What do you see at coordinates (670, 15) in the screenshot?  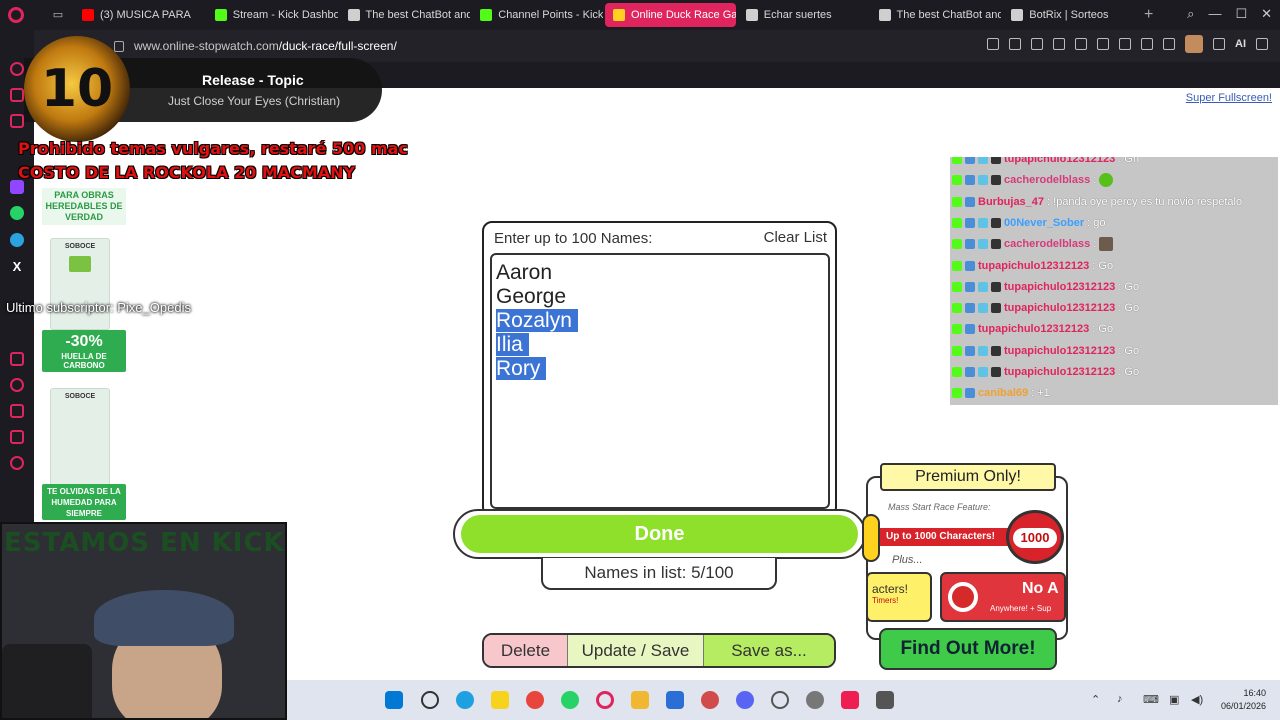 I see `browser-tab: Online Duck Race Game` at bounding box center [670, 15].